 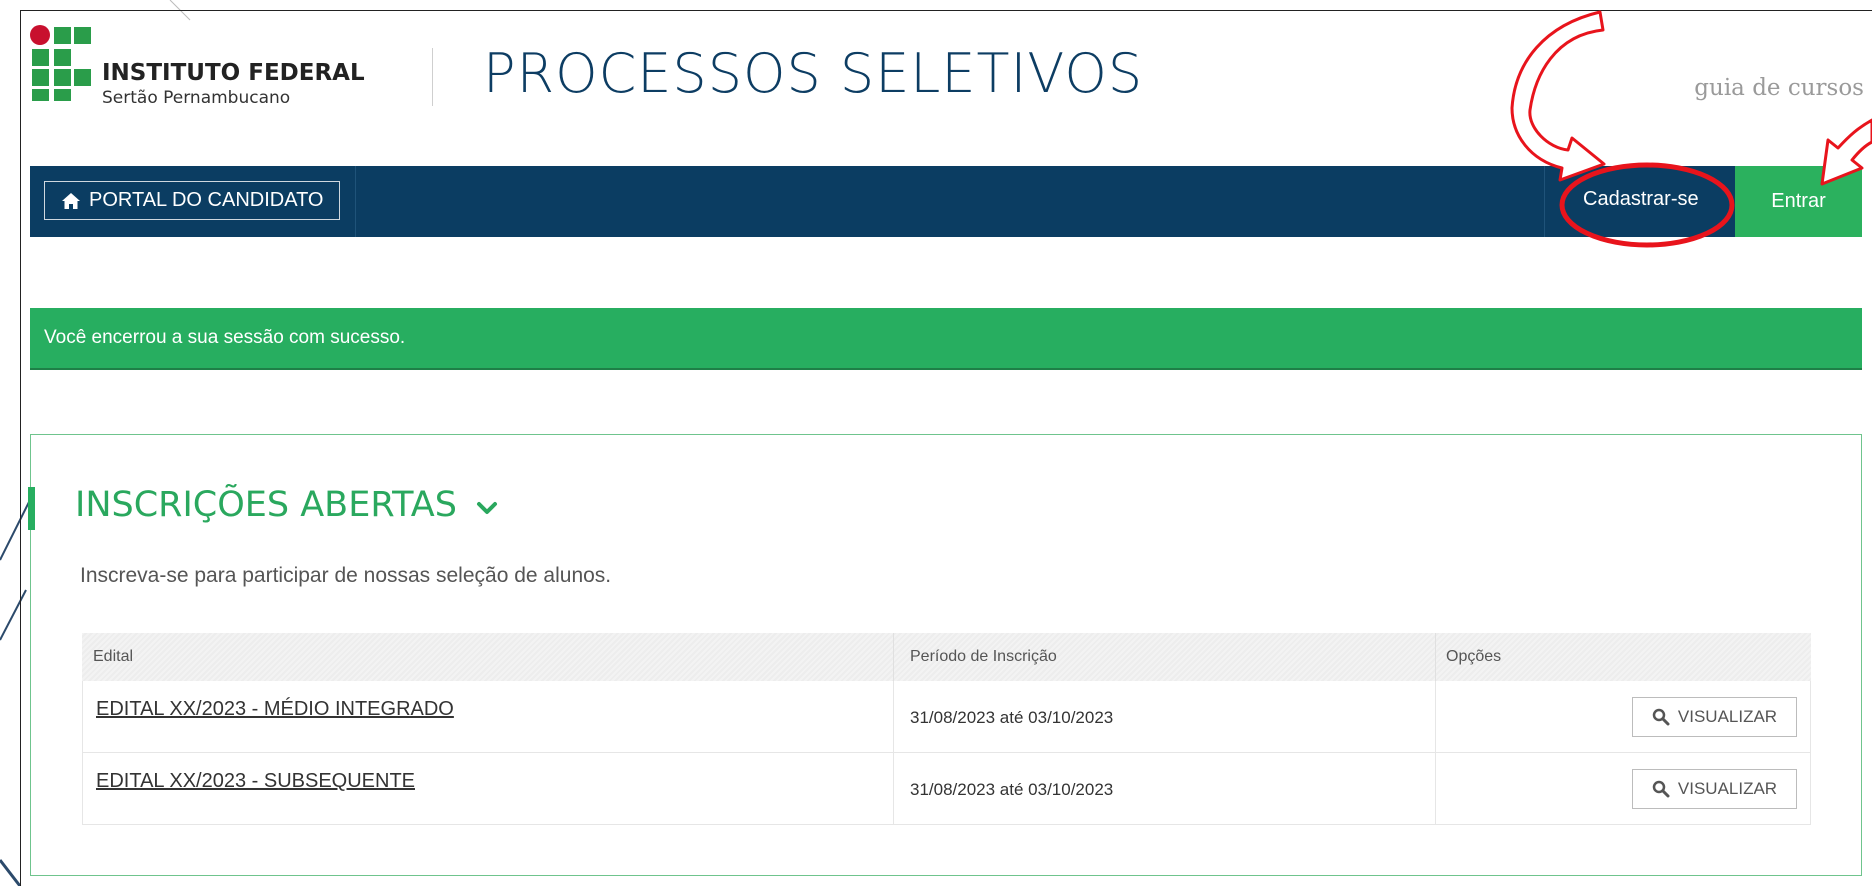 What do you see at coordinates (1474, 656) in the screenshot?
I see `header-opcoes: Opções` at bounding box center [1474, 656].